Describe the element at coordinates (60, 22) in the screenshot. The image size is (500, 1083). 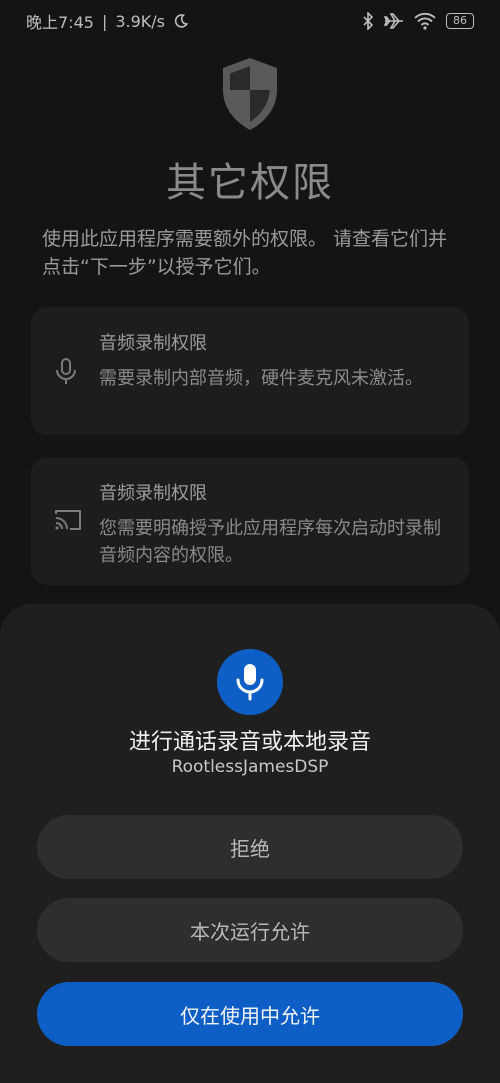
I see `status-time: 晚上7:45` at that location.